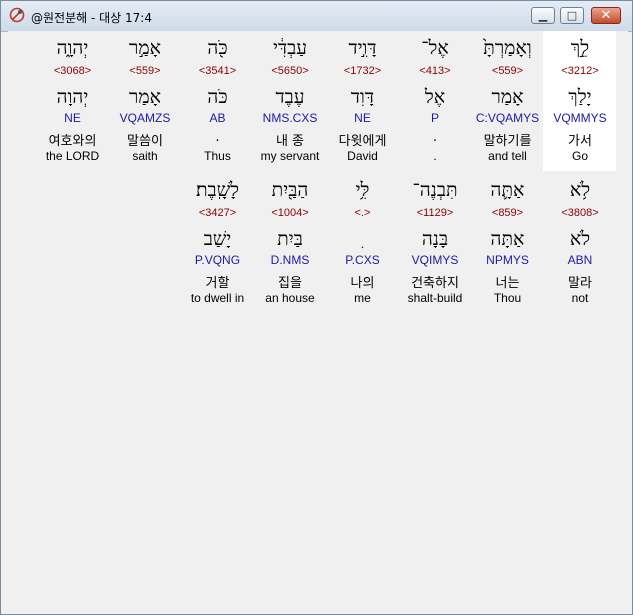  I want to click on maximize-button: □, so click(572, 15).